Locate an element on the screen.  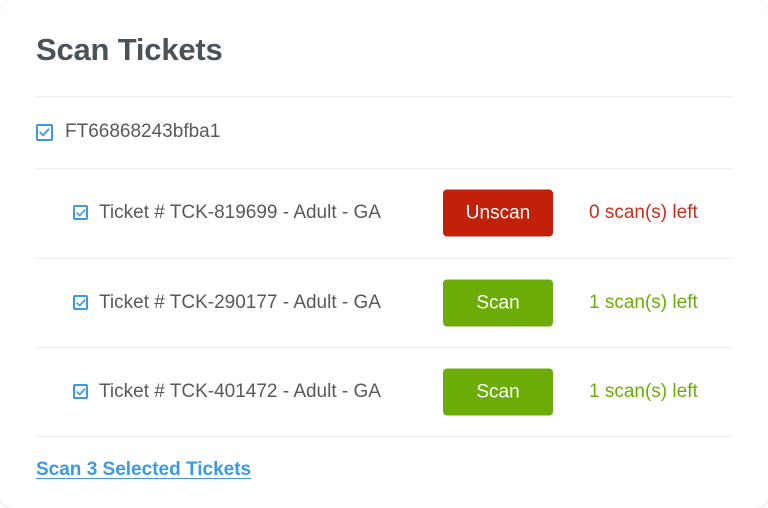
status-badge-2: 1 scan(s) left is located at coordinates (643, 302).